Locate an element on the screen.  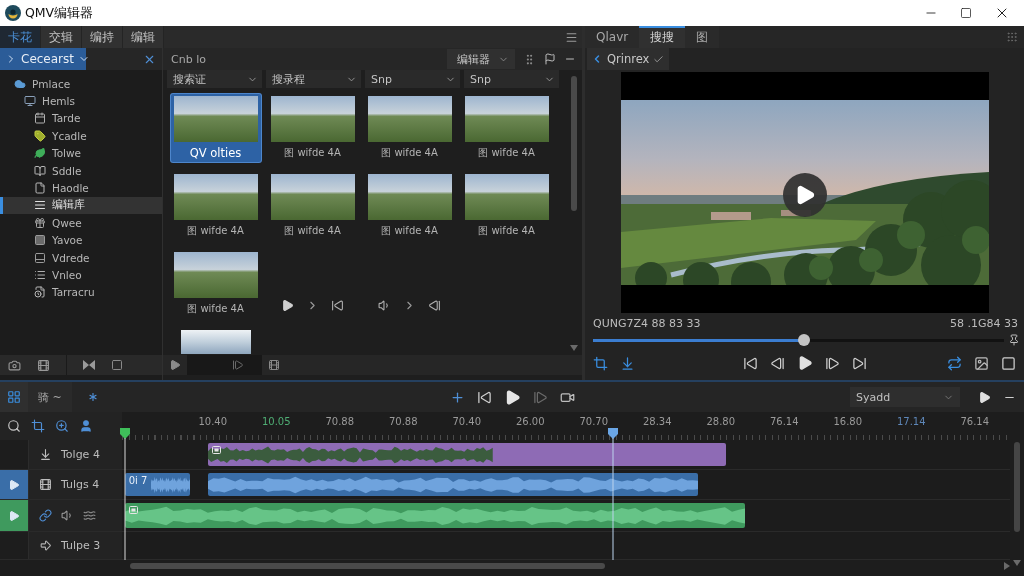
filter-dropdown: 搜录程 is located at coordinates (313, 79).